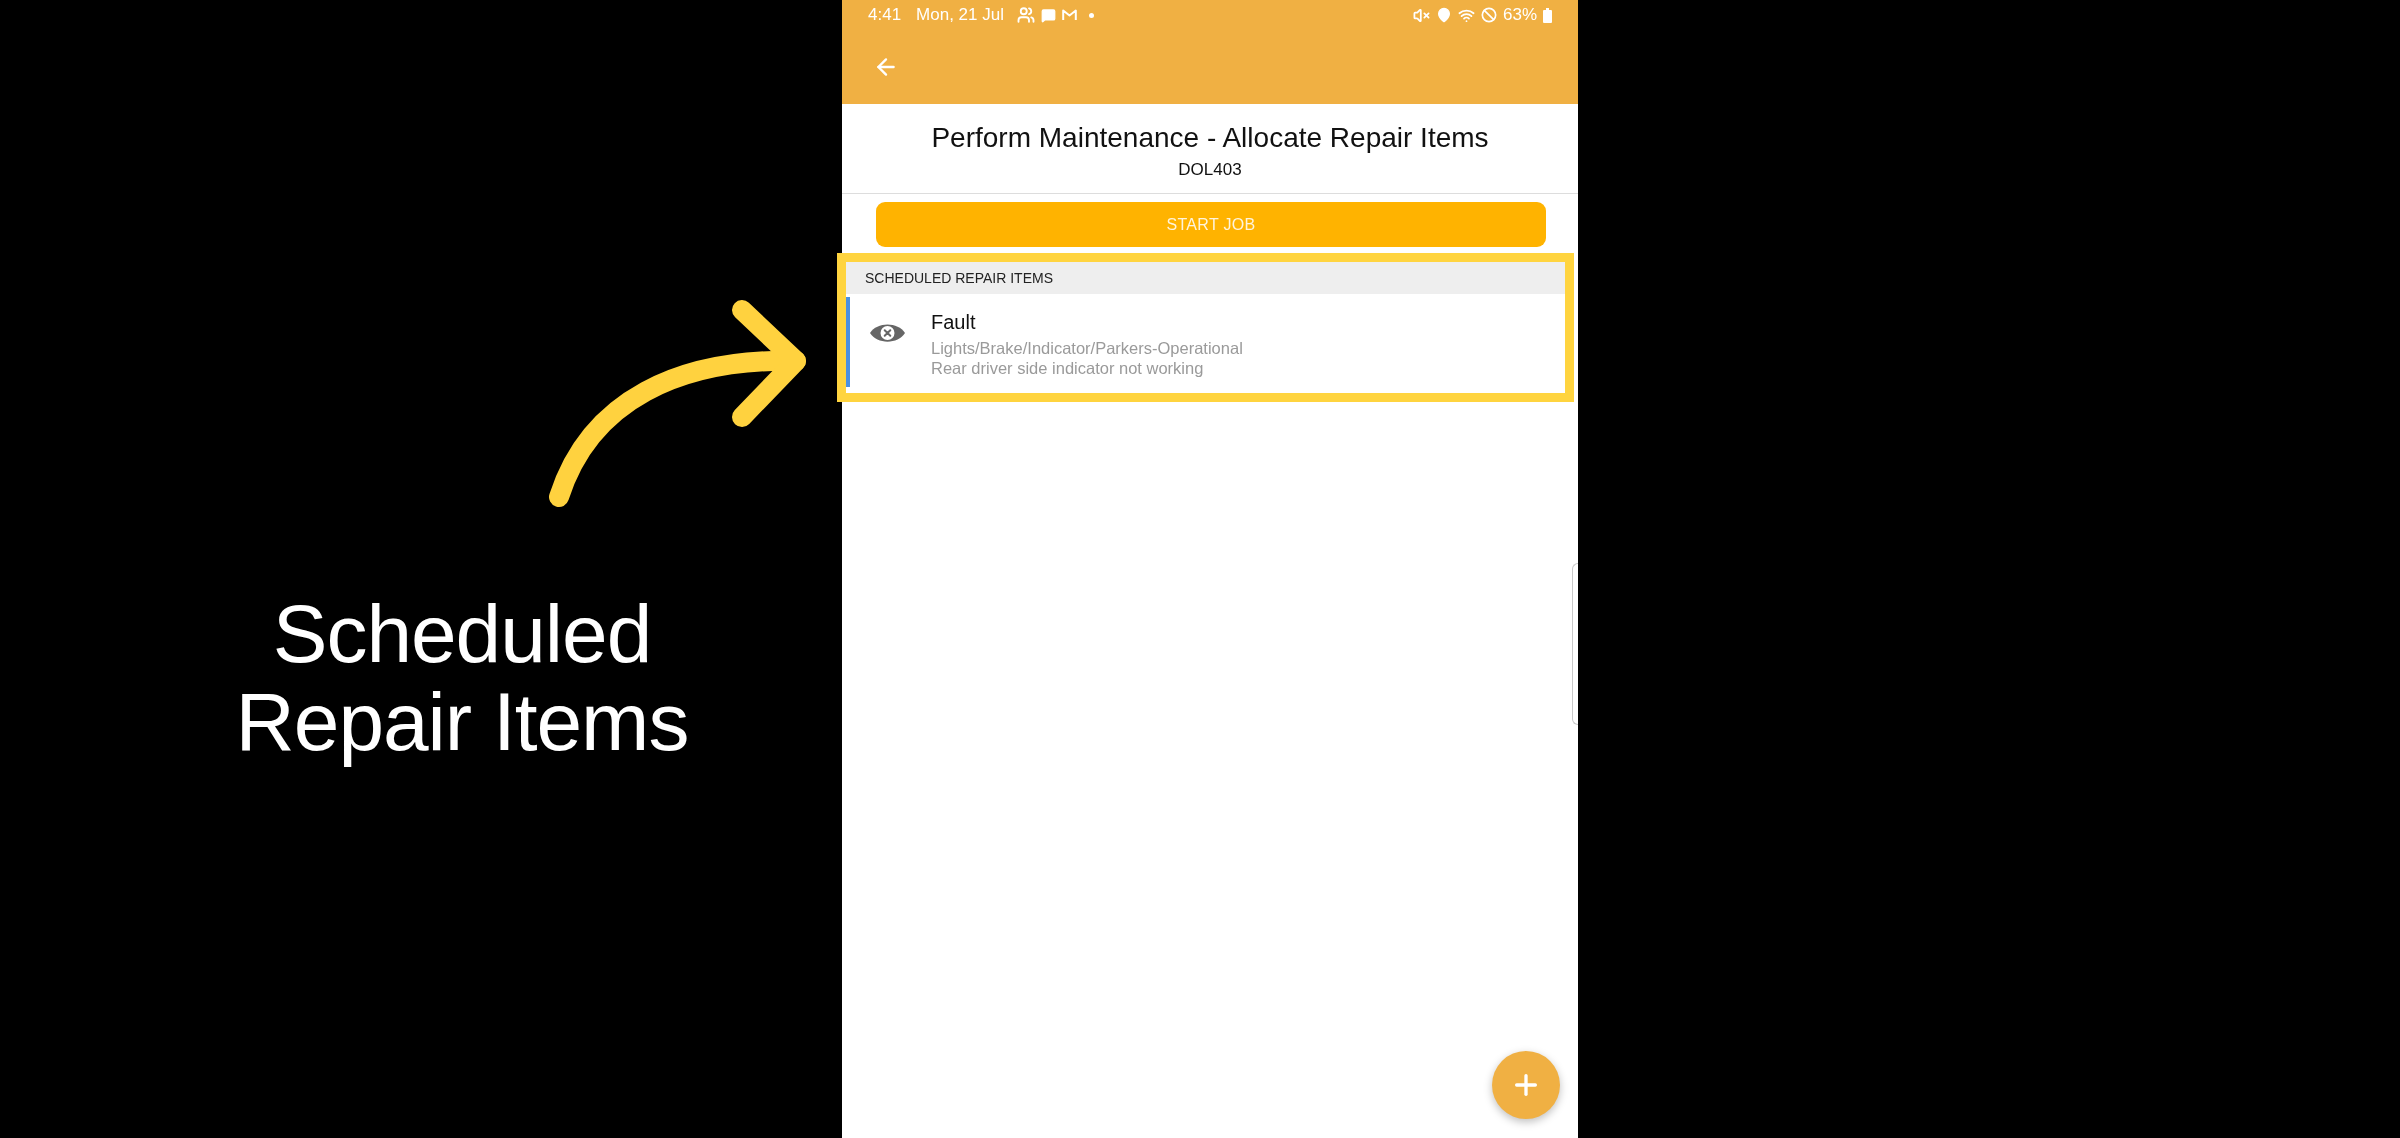 The width and height of the screenshot is (2400, 1138). I want to click on people-icon, so click(1026, 15).